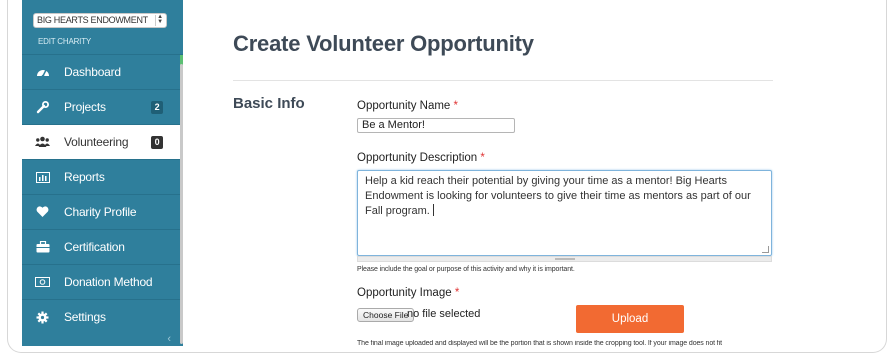  Describe the element at coordinates (436, 125) in the screenshot. I see `opportunity-name-input: Be a Mentor!` at that location.